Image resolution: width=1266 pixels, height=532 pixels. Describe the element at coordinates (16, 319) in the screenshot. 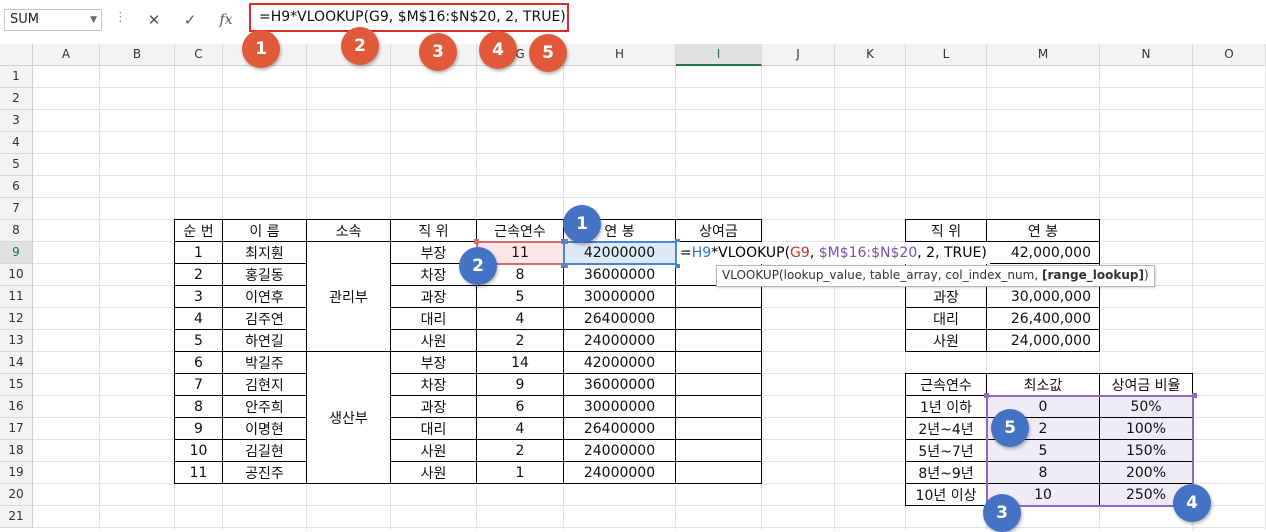

I see `row-header-12: 12` at that location.